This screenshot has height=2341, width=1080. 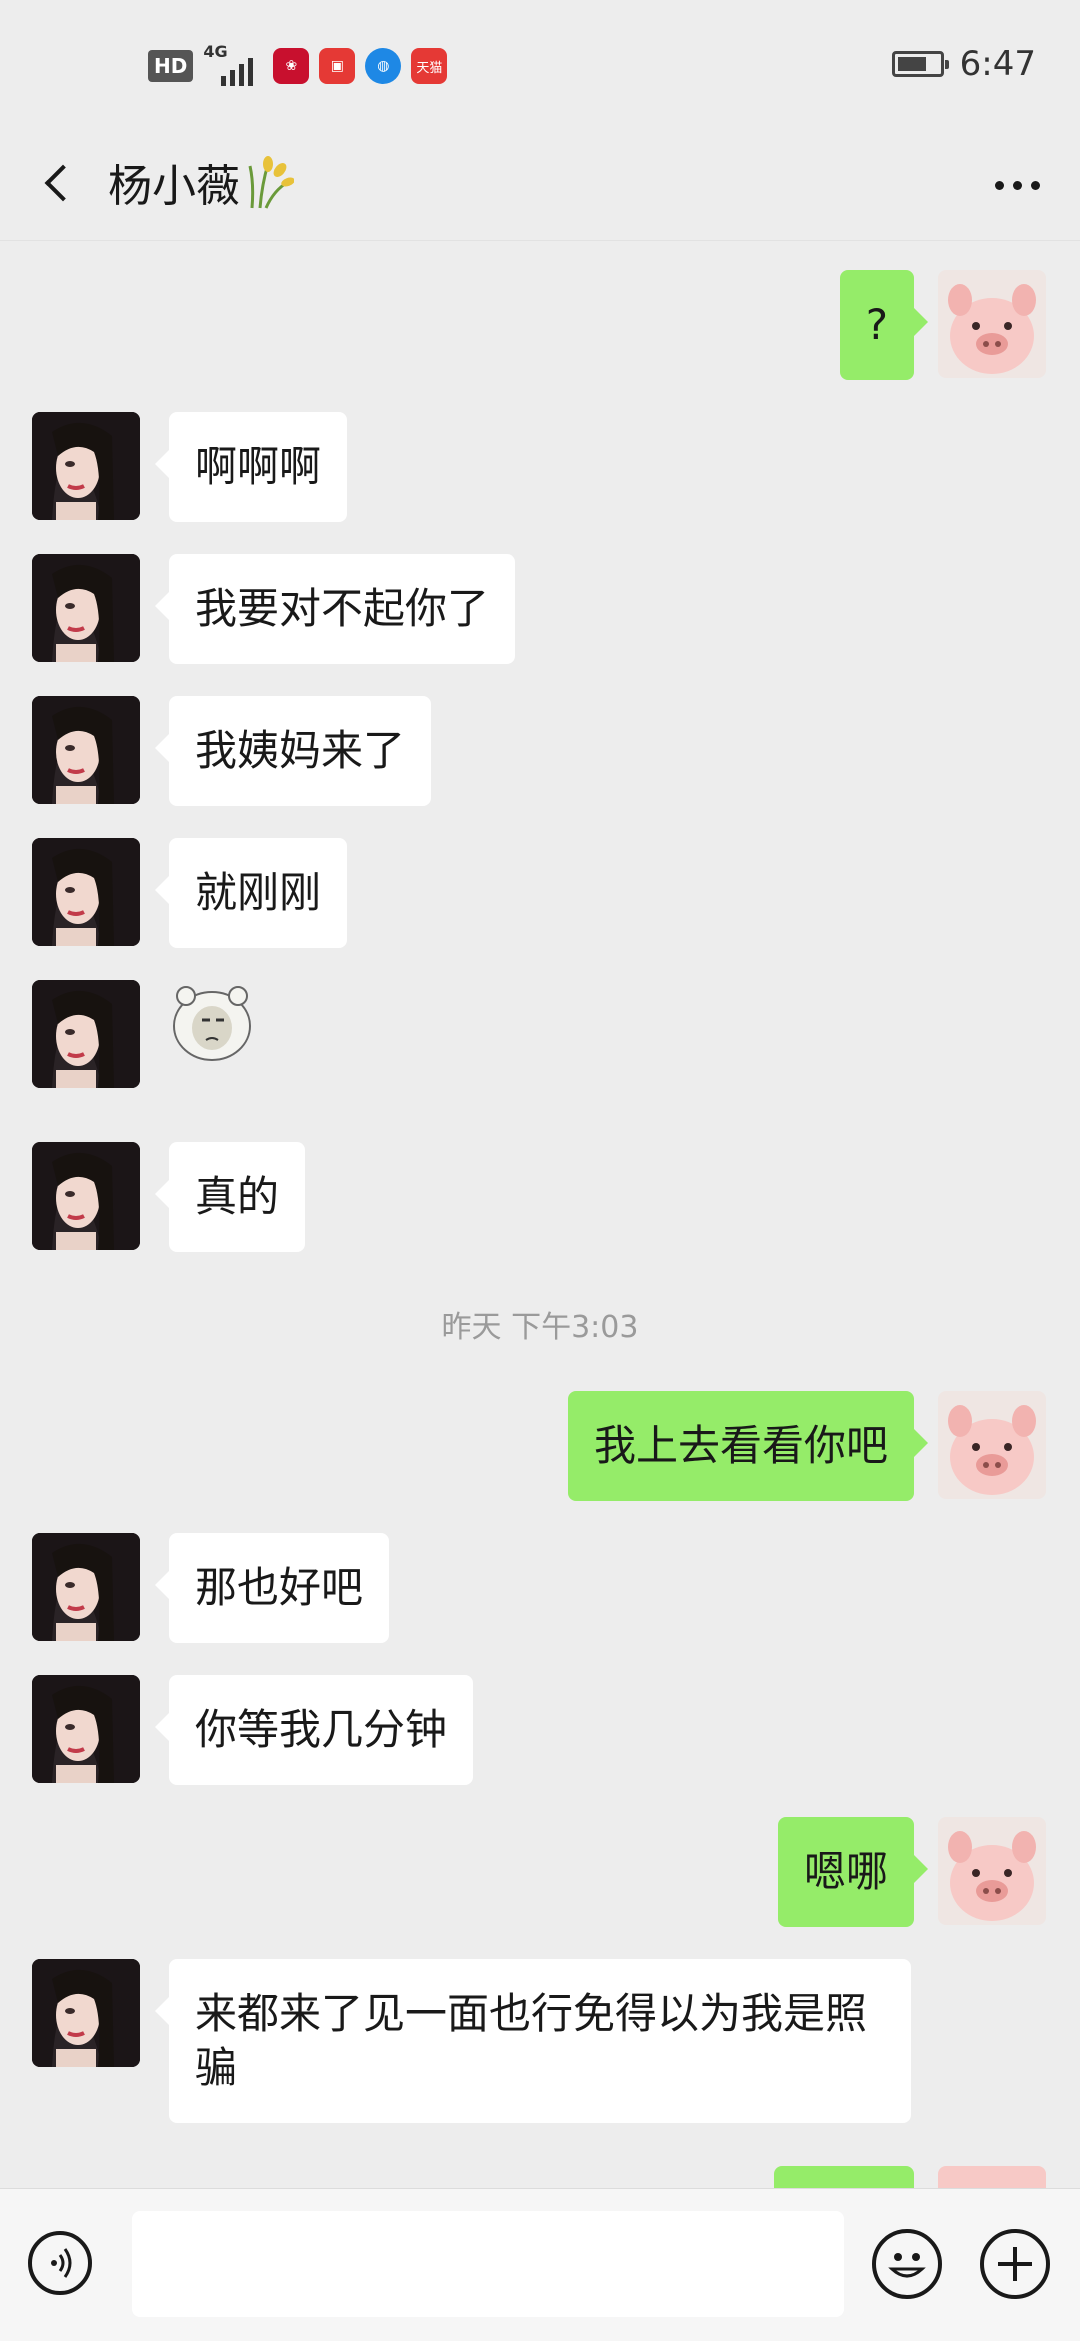 What do you see at coordinates (540, 893) in the screenshot?
I see `message-row: 就刚刚` at bounding box center [540, 893].